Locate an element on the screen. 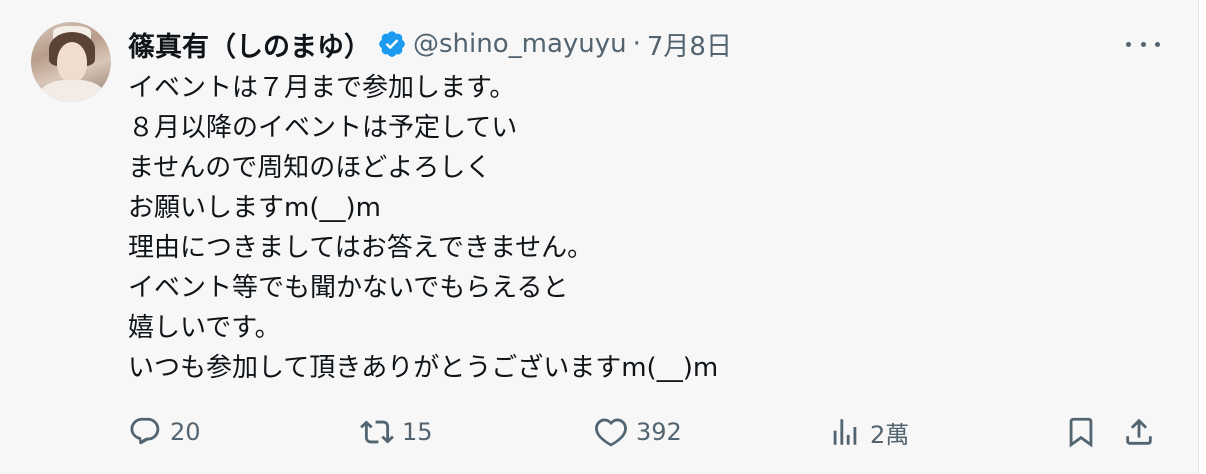 The width and height of the screenshot is (1206, 474). tweet-line: いつも参加して頂きありがとうございますm(__)m is located at coordinates (423, 368).